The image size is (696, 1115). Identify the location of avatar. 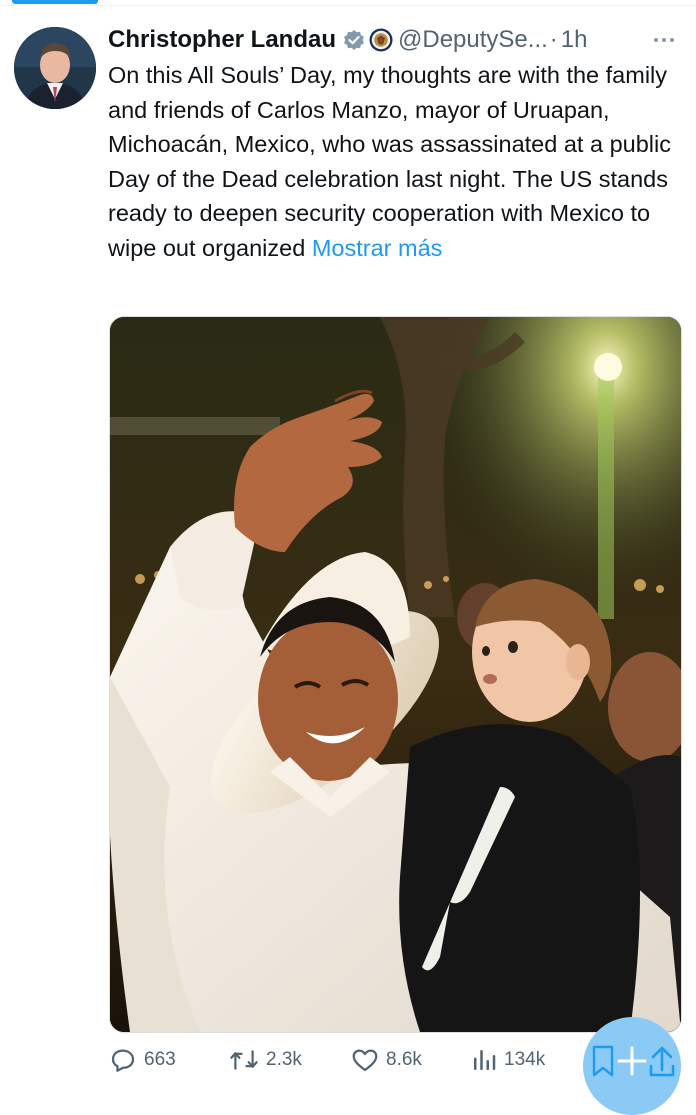
(55, 68).